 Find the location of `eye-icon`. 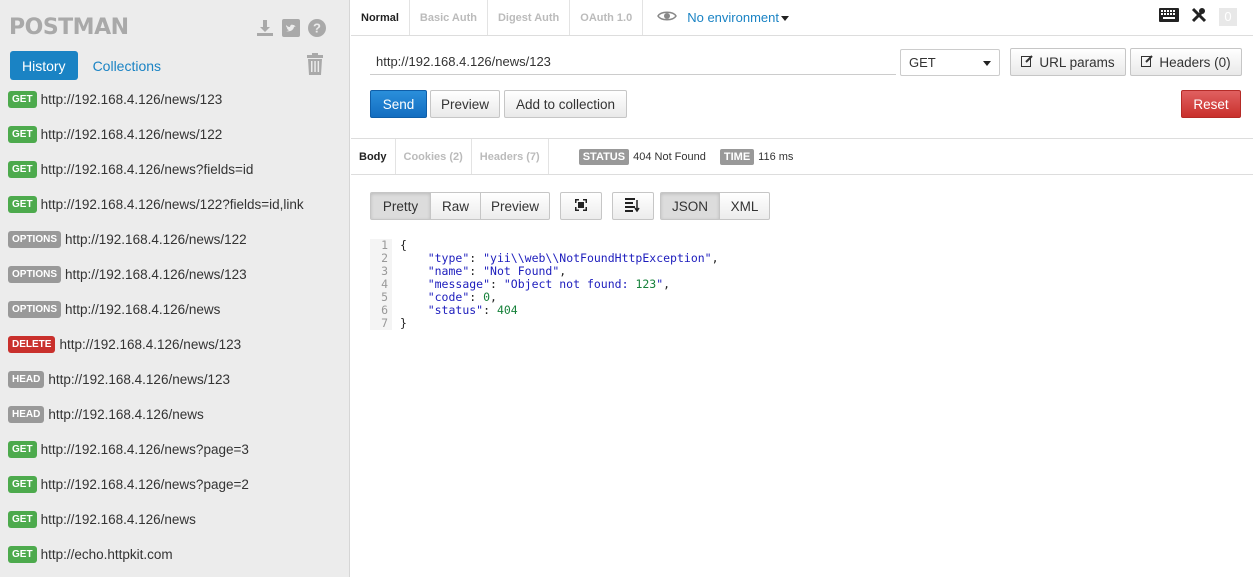

eye-icon is located at coordinates (667, 17).